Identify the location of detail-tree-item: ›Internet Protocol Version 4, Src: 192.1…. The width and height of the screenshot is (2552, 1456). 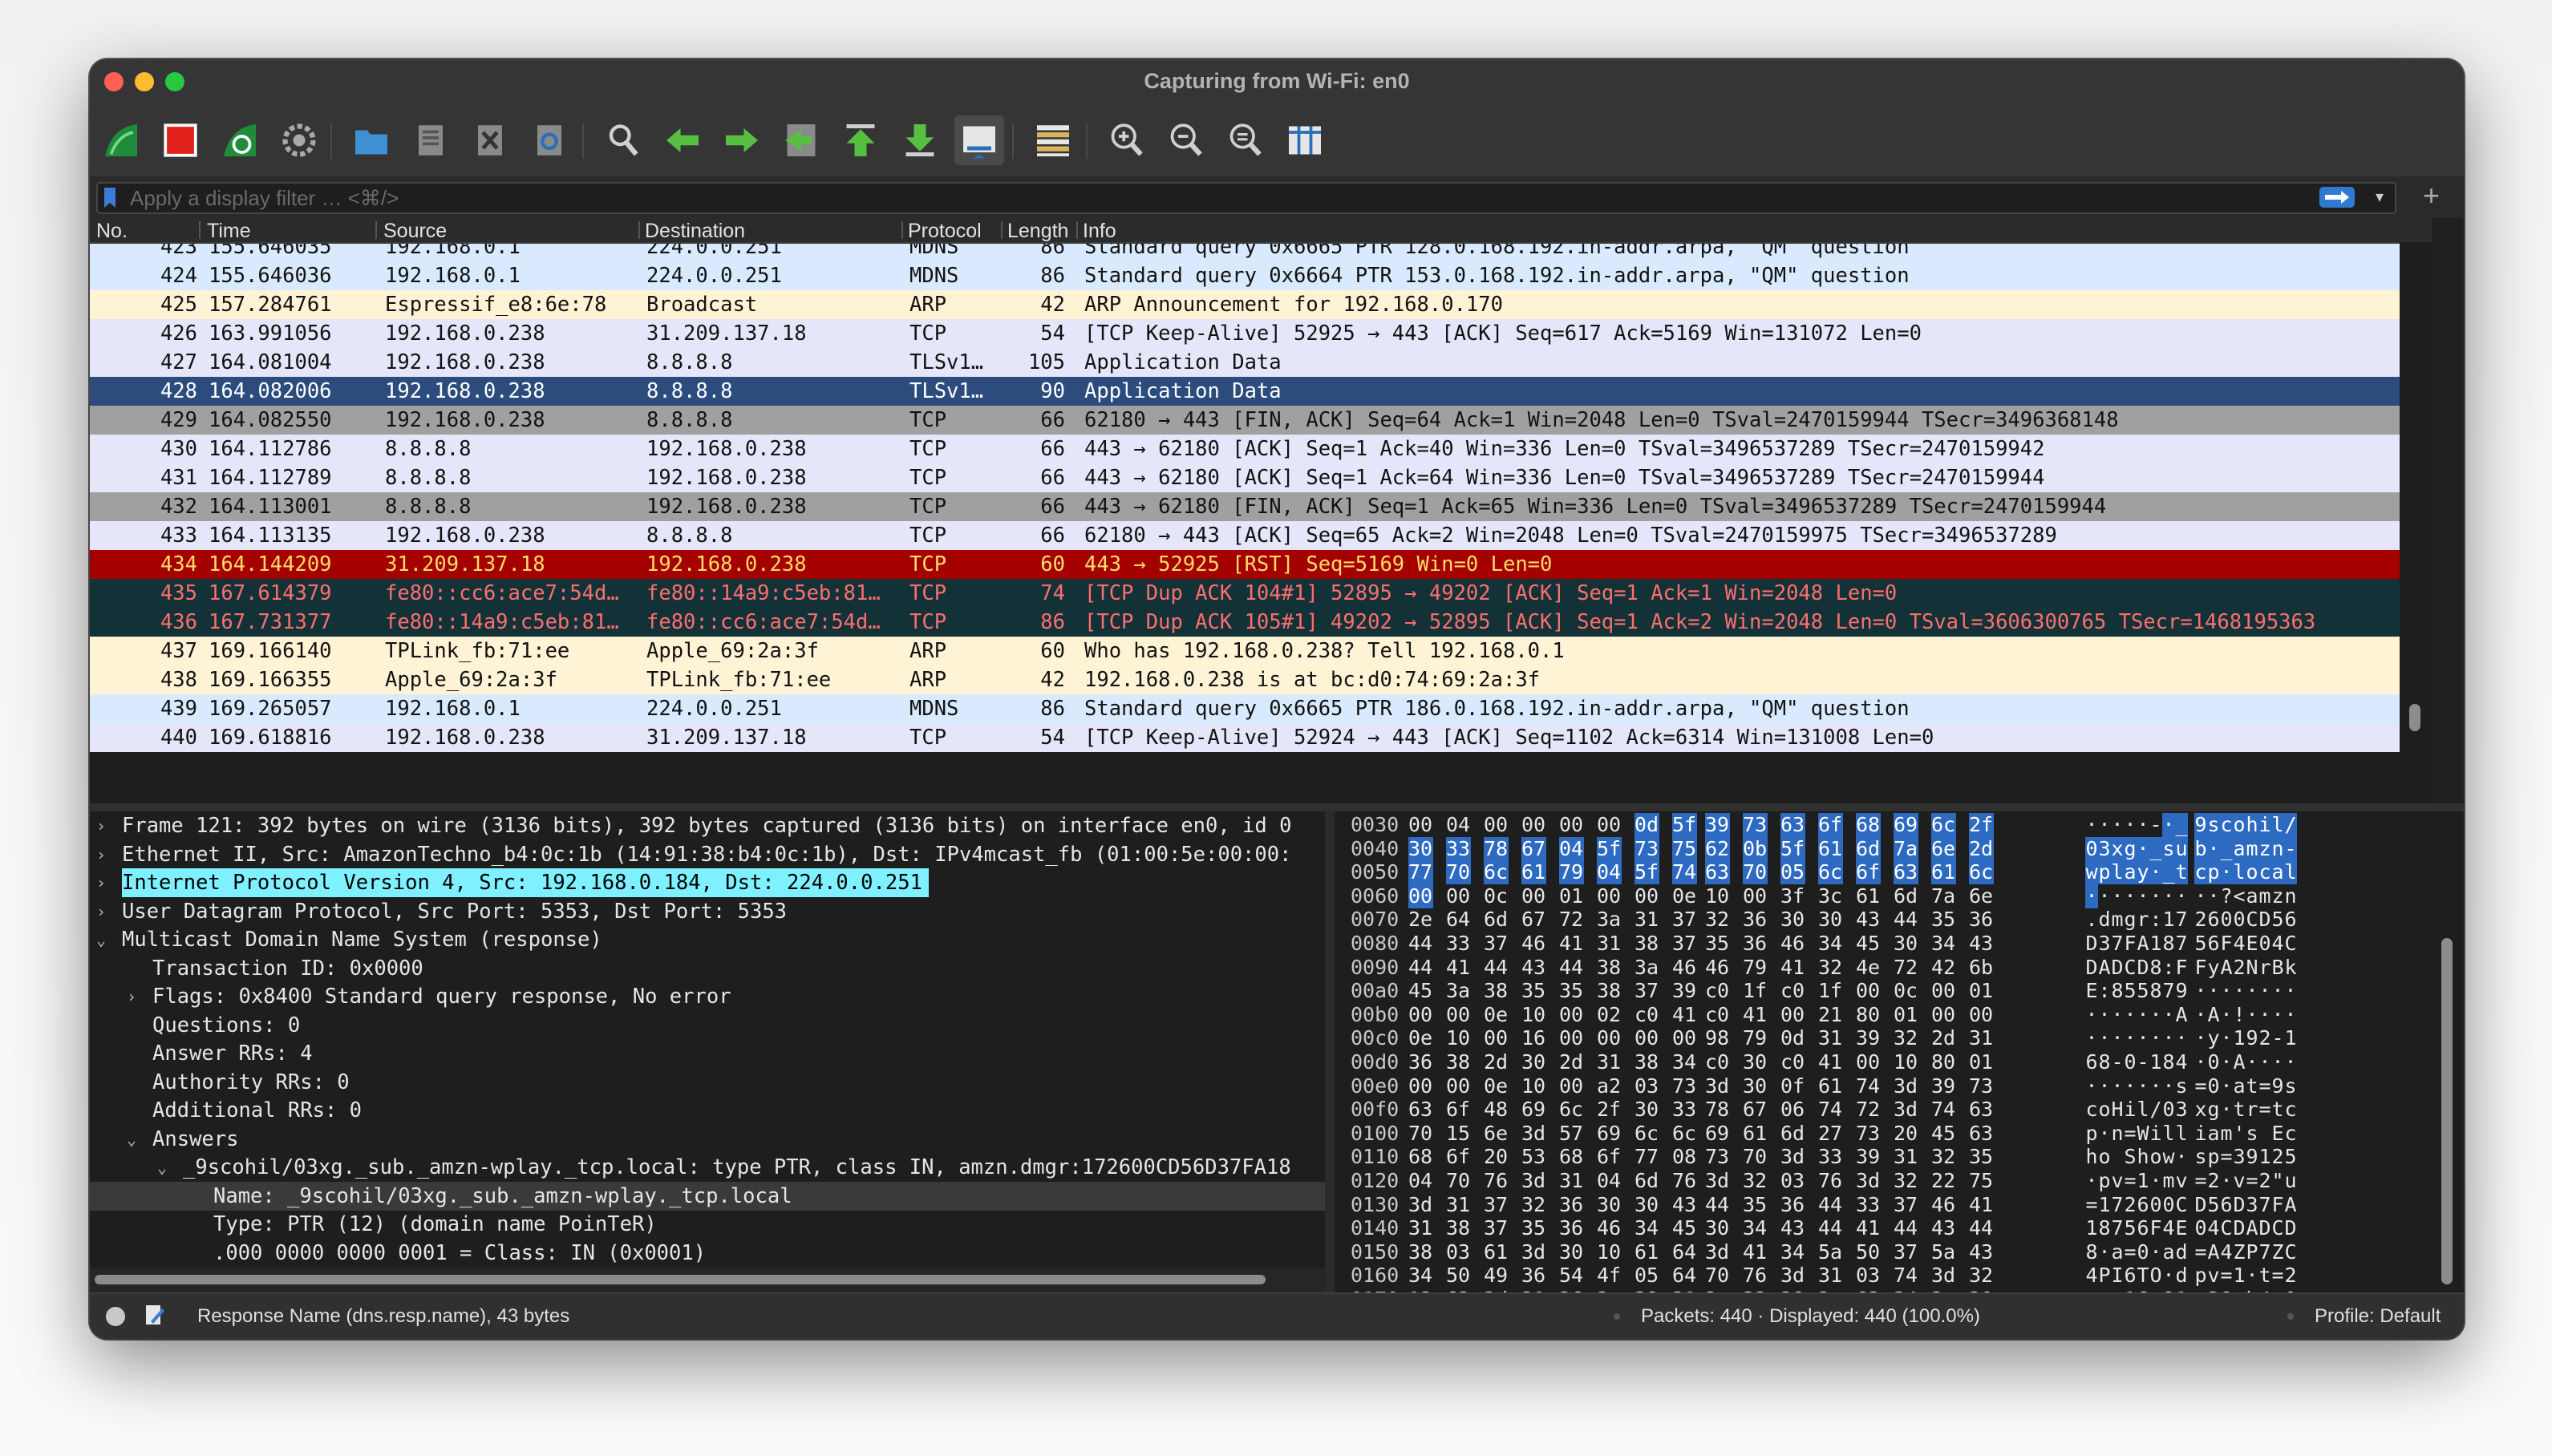
(708, 882).